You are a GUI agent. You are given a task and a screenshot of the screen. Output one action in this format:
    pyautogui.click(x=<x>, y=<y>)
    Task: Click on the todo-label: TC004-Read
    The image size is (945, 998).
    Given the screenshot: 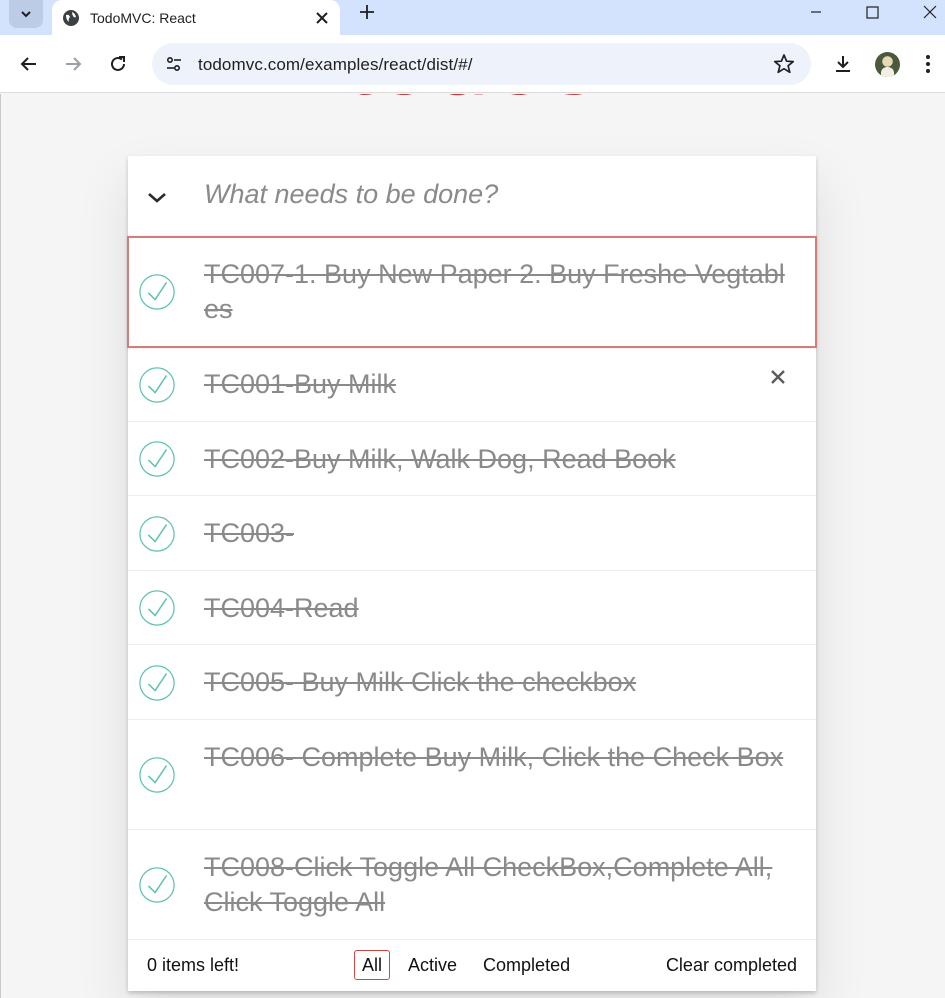 What is the action you would take?
    pyautogui.click(x=281, y=607)
    